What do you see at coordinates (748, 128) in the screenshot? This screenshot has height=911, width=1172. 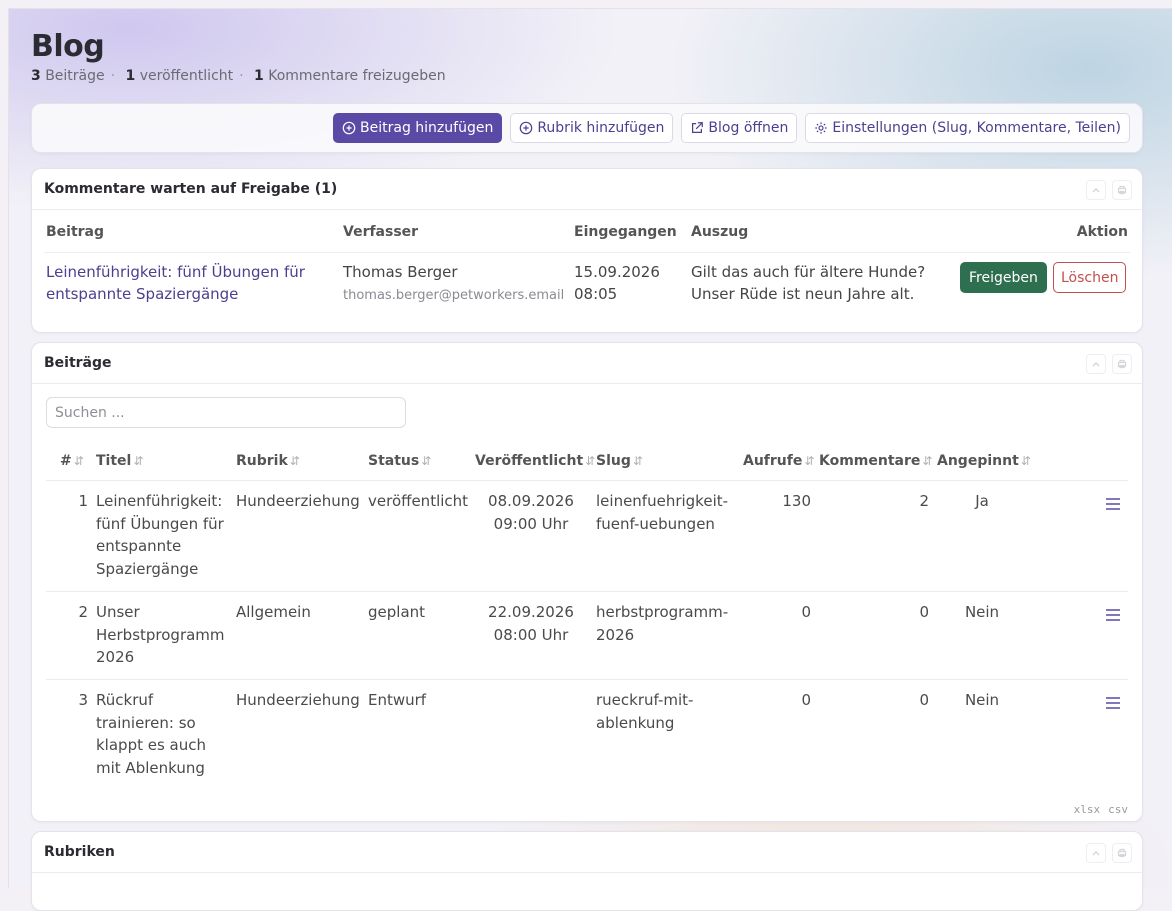 I see `open-blog-label: Blog öffnen` at bounding box center [748, 128].